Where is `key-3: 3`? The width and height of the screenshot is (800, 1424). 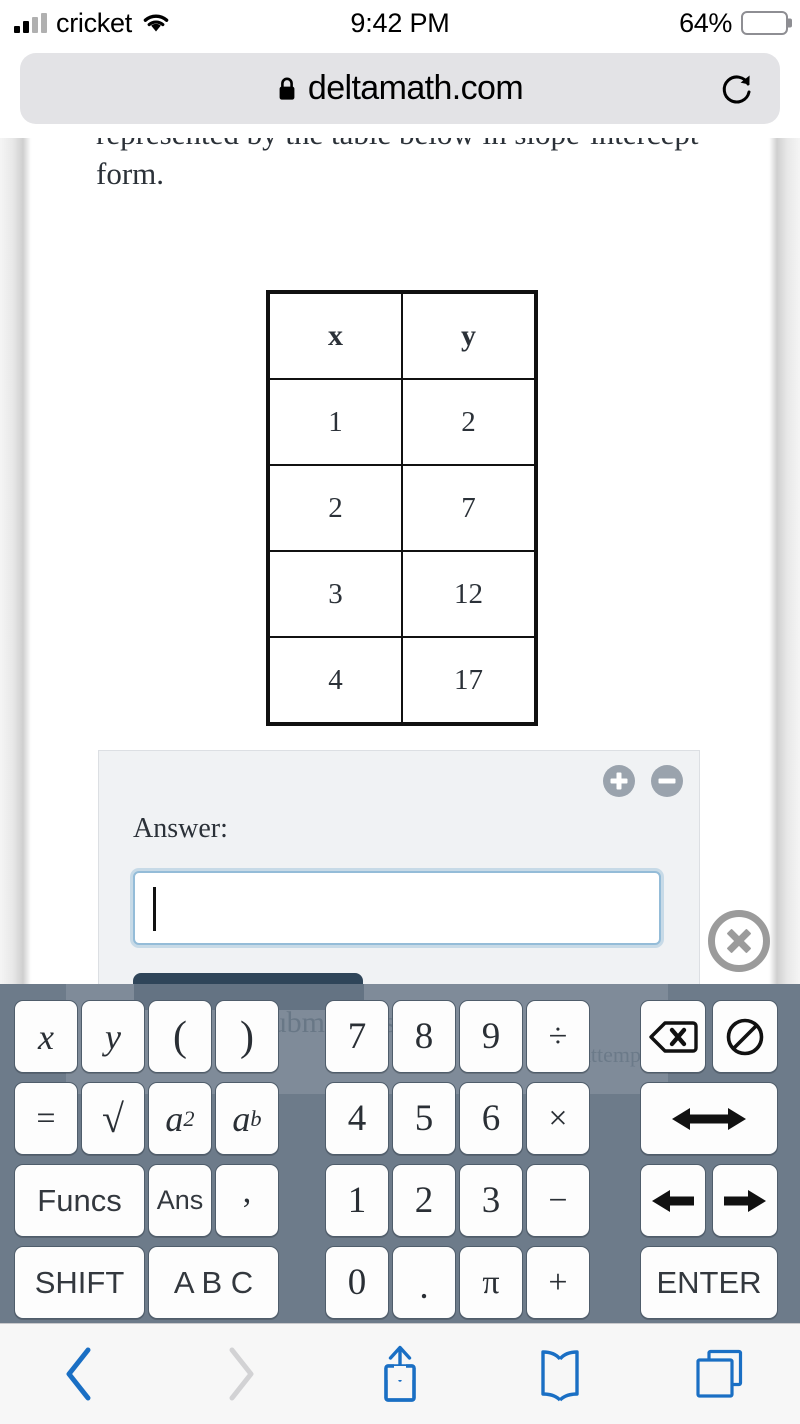 key-3: 3 is located at coordinates (491, 1200).